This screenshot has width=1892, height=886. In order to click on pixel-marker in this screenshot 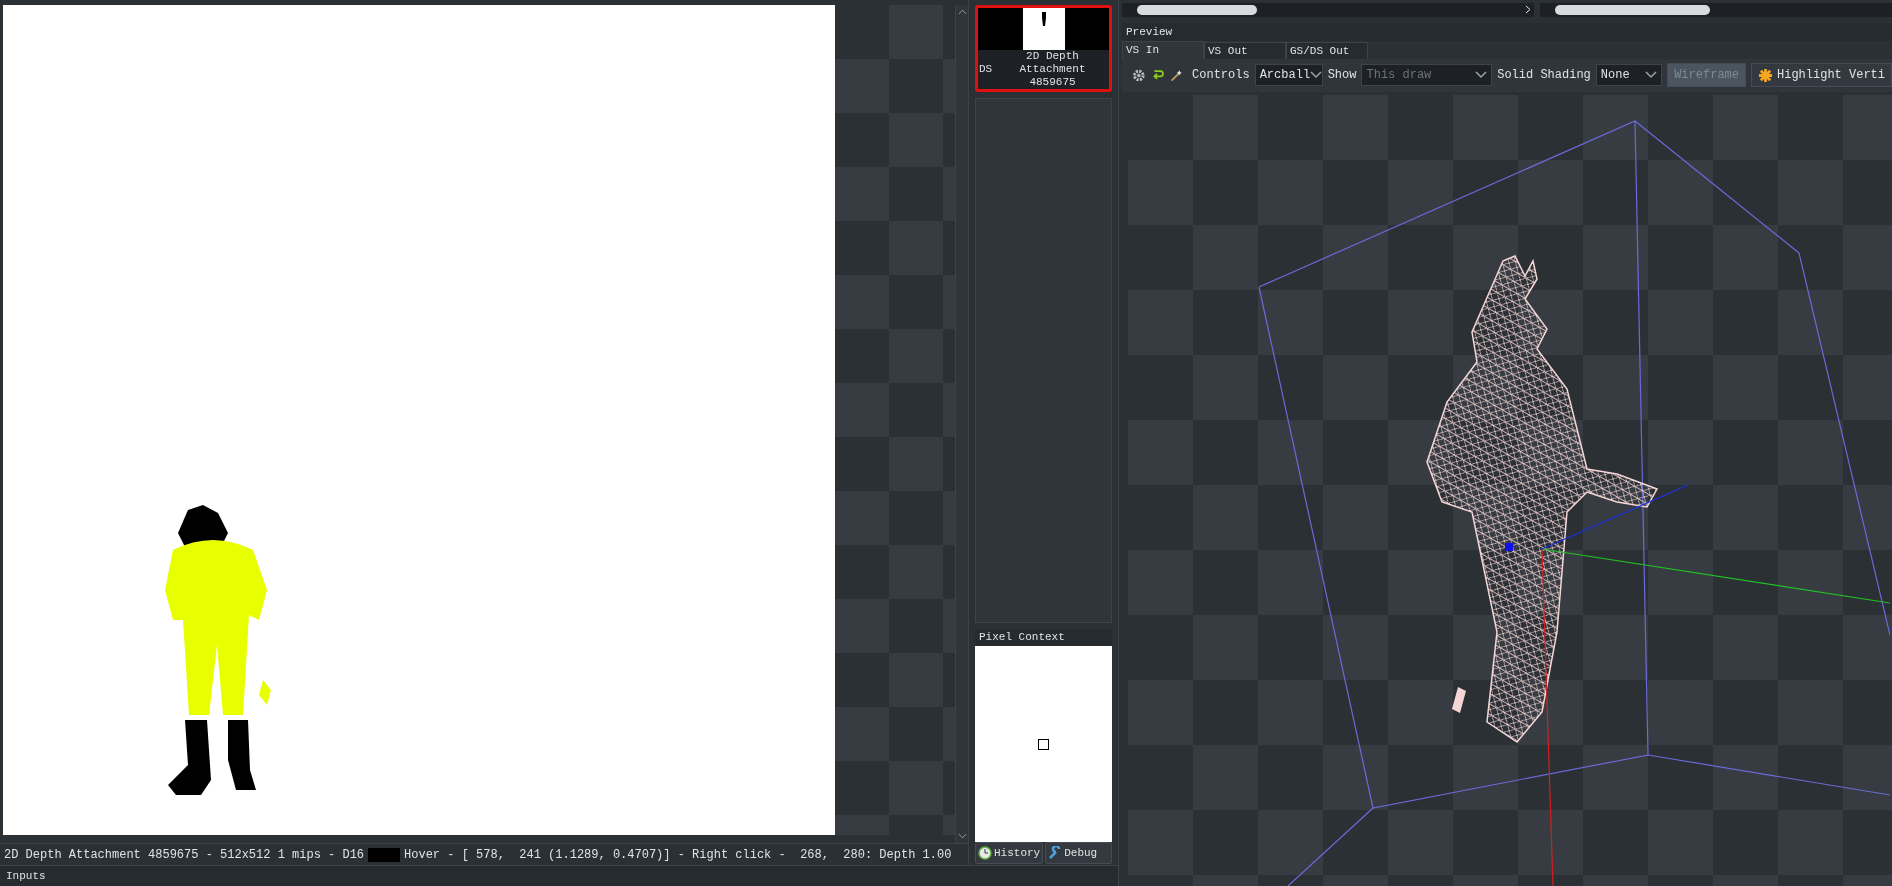, I will do `click(1043, 744)`.